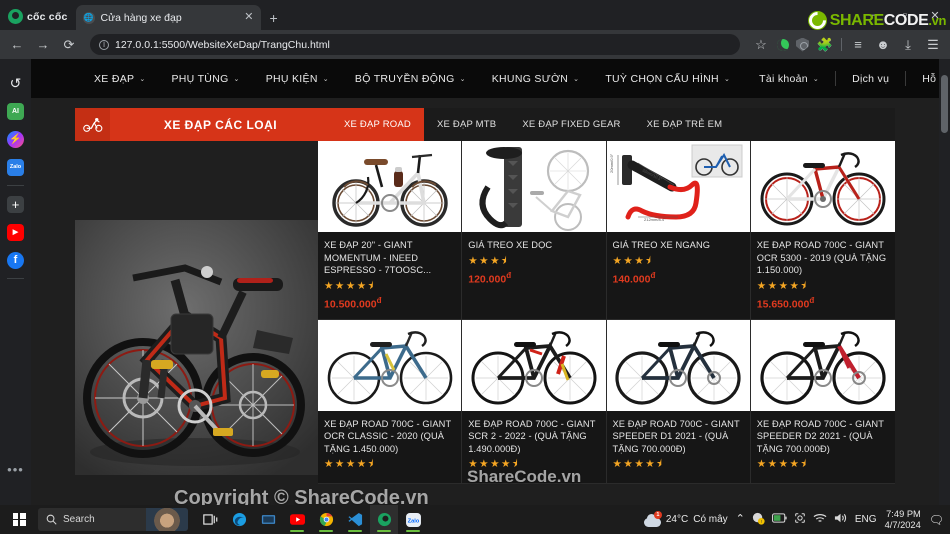  What do you see at coordinates (571, 124) in the screenshot?
I see `category-tab-fixed-gear: XE ĐẠP FIXED GEAR` at bounding box center [571, 124].